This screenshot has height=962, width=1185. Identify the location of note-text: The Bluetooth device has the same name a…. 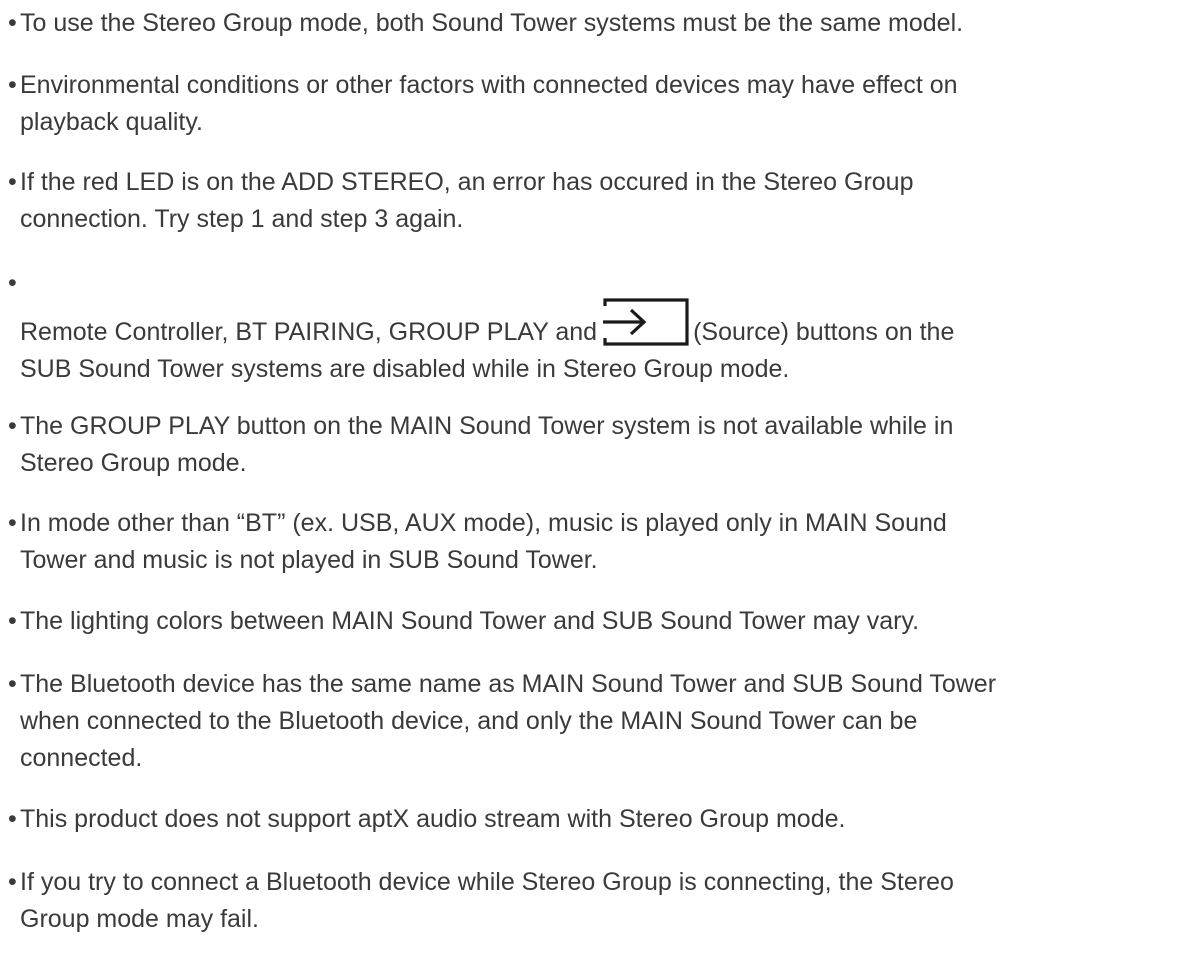
(508, 684).